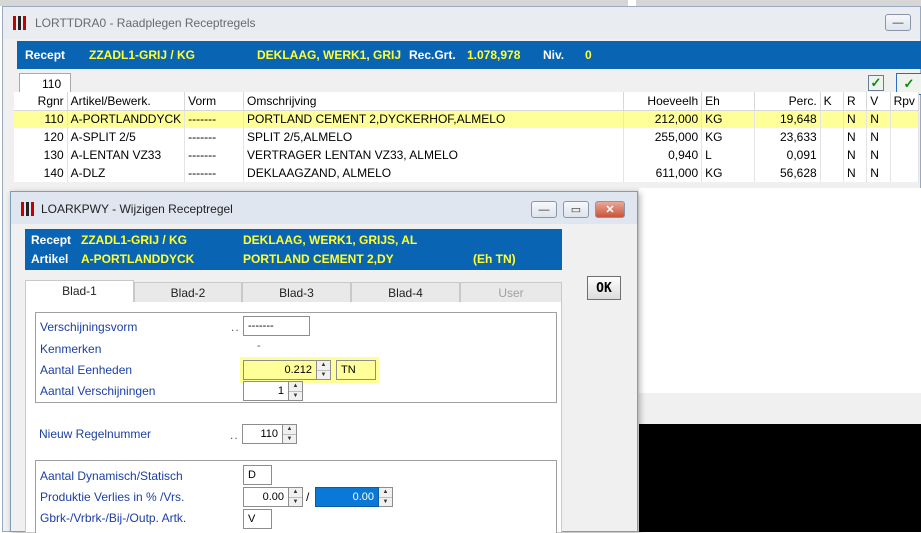  What do you see at coordinates (86, 370) in the screenshot?
I see `aantal-eenheden-label: Aantal Eenheden` at bounding box center [86, 370].